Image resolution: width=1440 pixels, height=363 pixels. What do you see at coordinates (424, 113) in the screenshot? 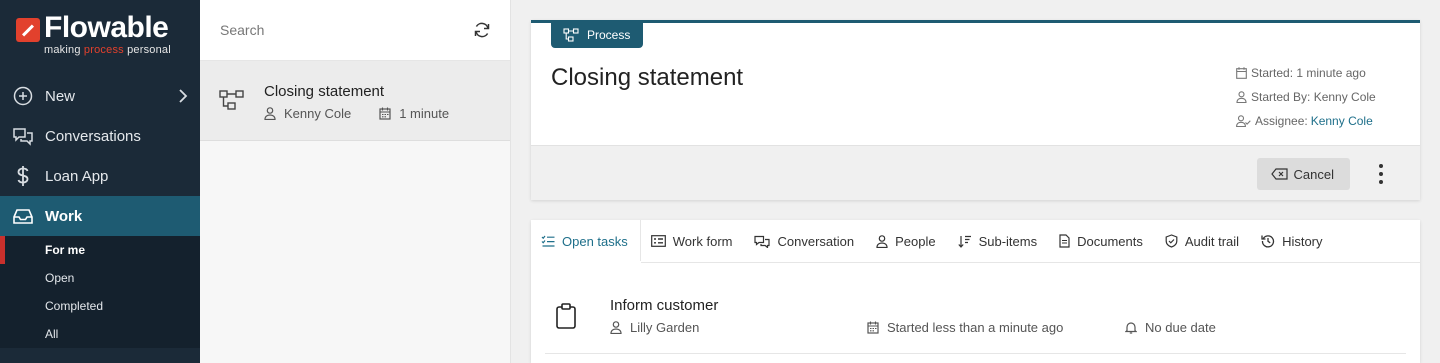
I see `list-item-time: 1 minute` at bounding box center [424, 113].